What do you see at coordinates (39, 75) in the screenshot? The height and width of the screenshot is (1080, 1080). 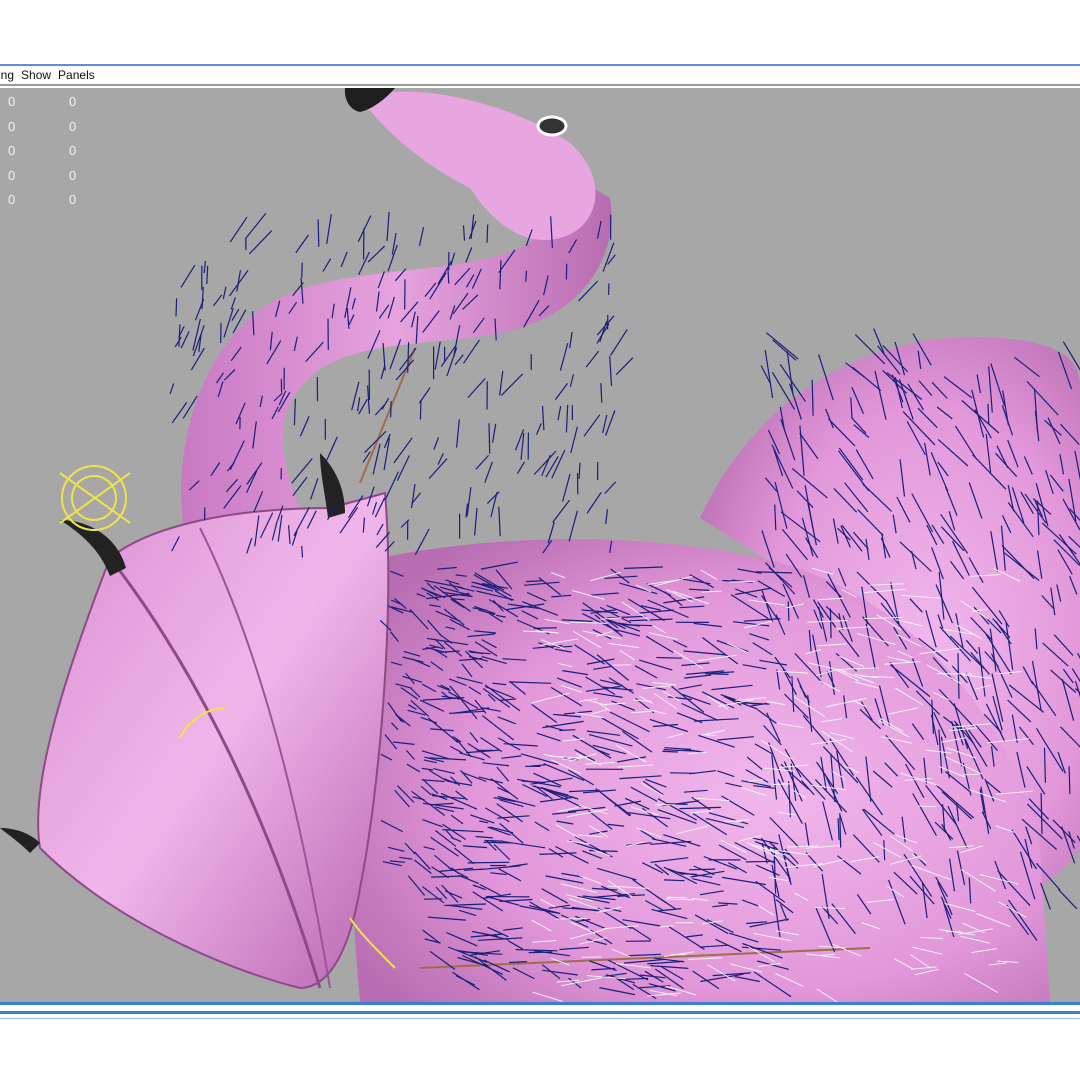 I see `menu-show: Show` at bounding box center [39, 75].